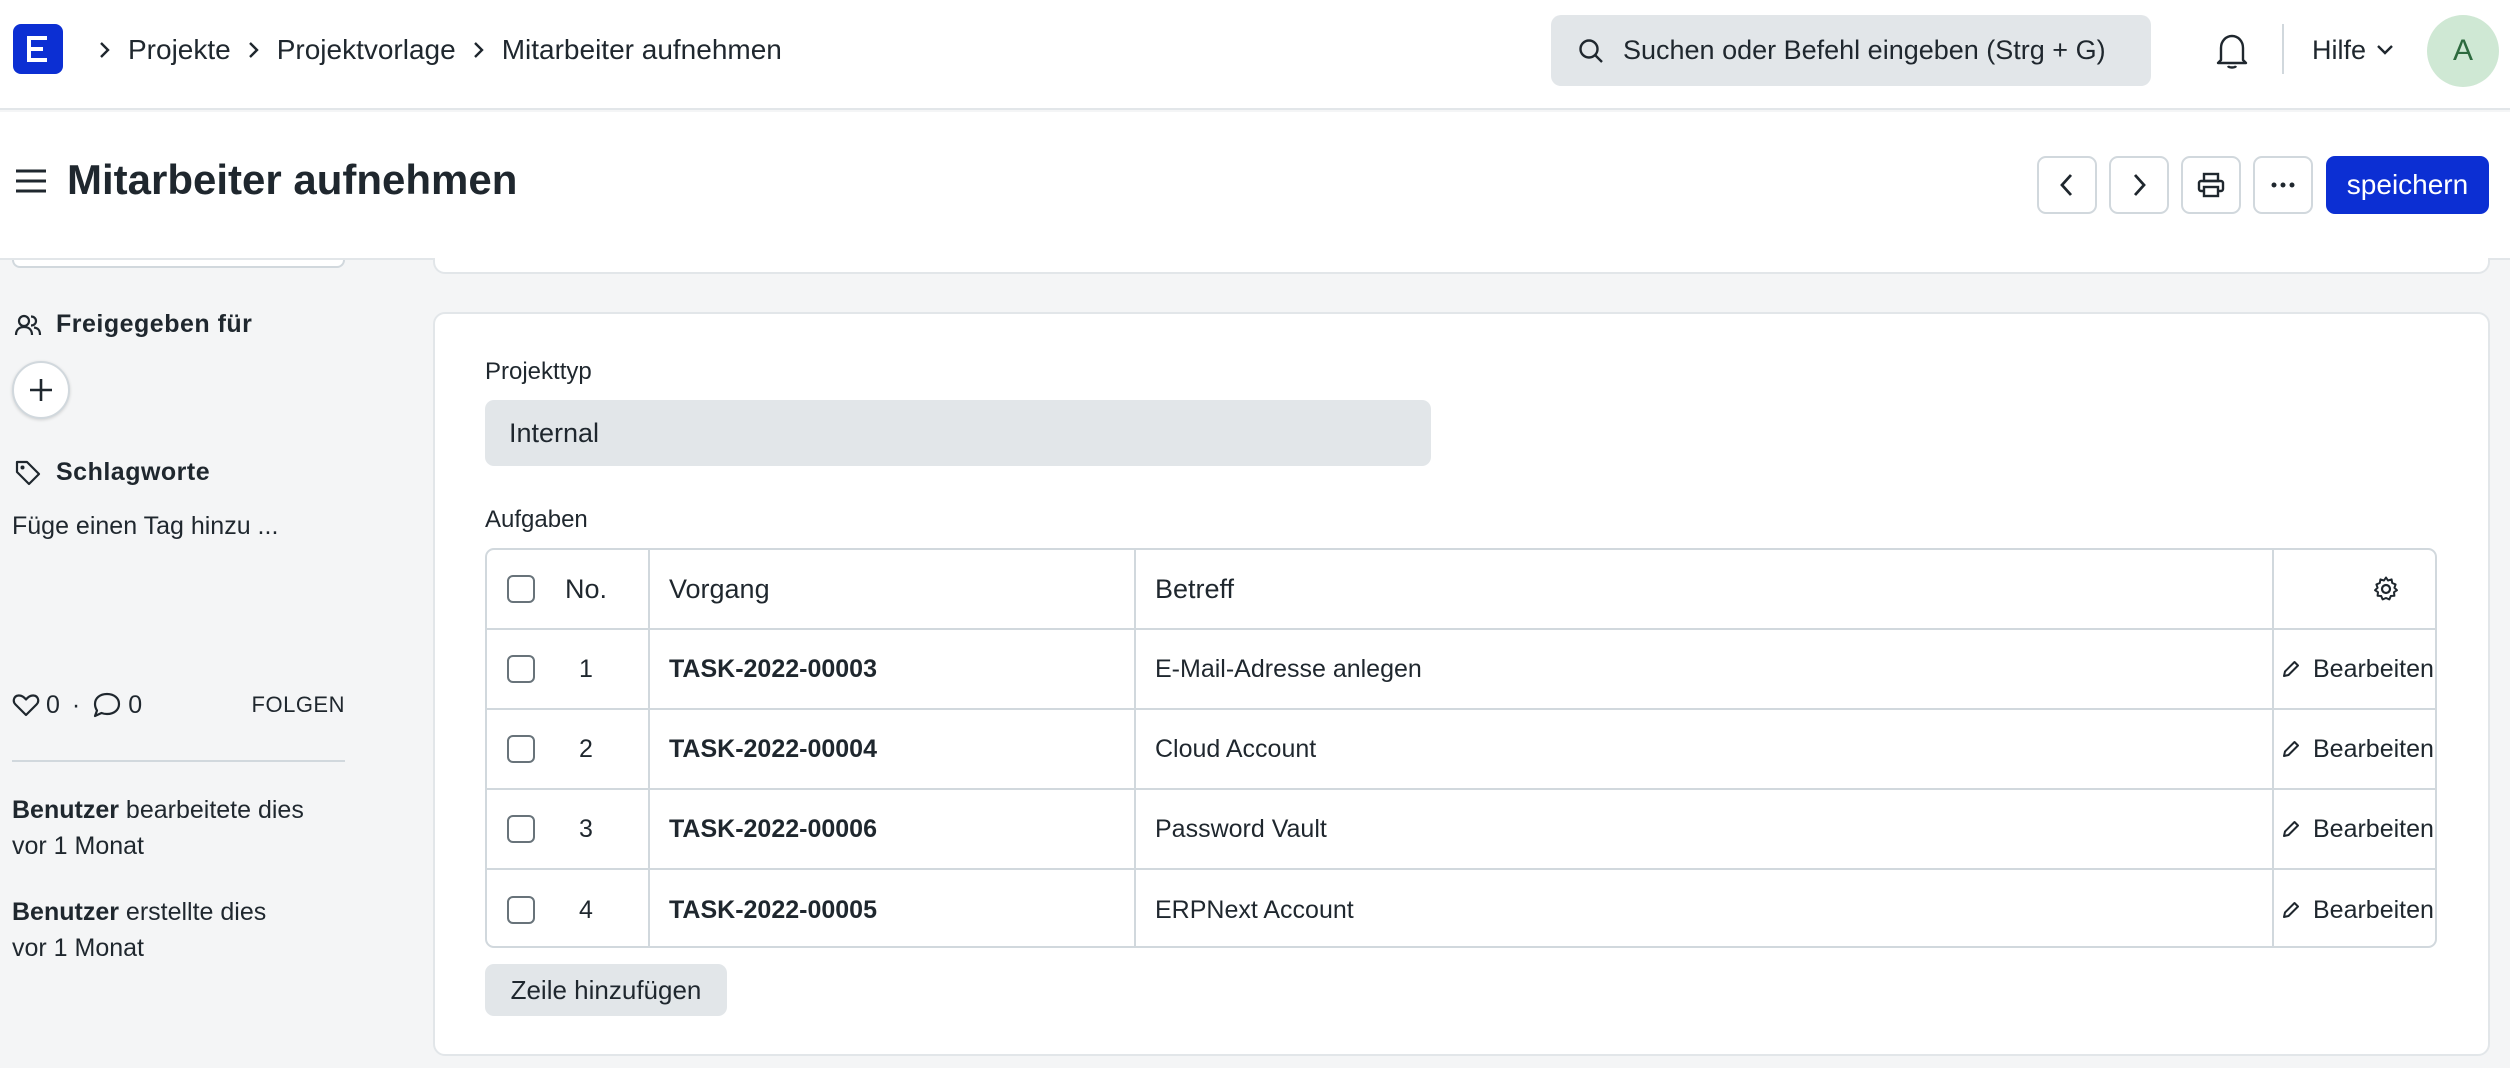  I want to click on avatar-initial: A, so click(2462, 50).